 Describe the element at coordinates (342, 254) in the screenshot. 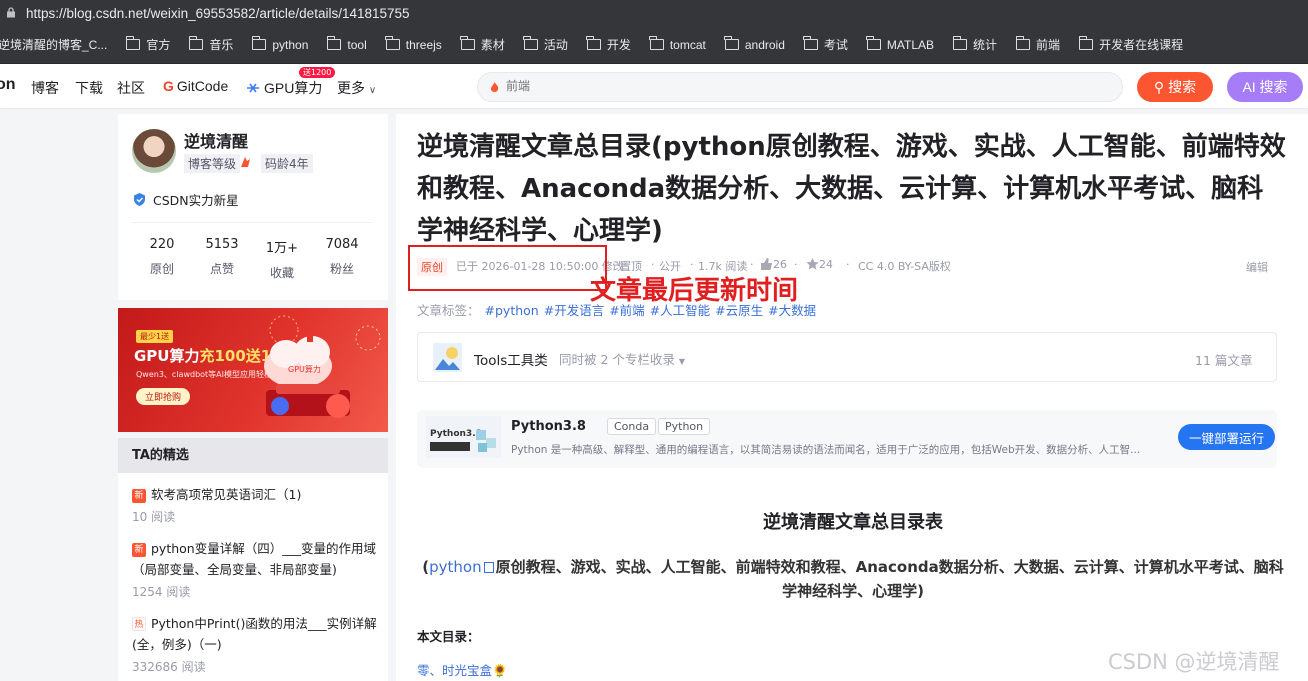

I see `stat-fans: 7084 粉丝` at that location.